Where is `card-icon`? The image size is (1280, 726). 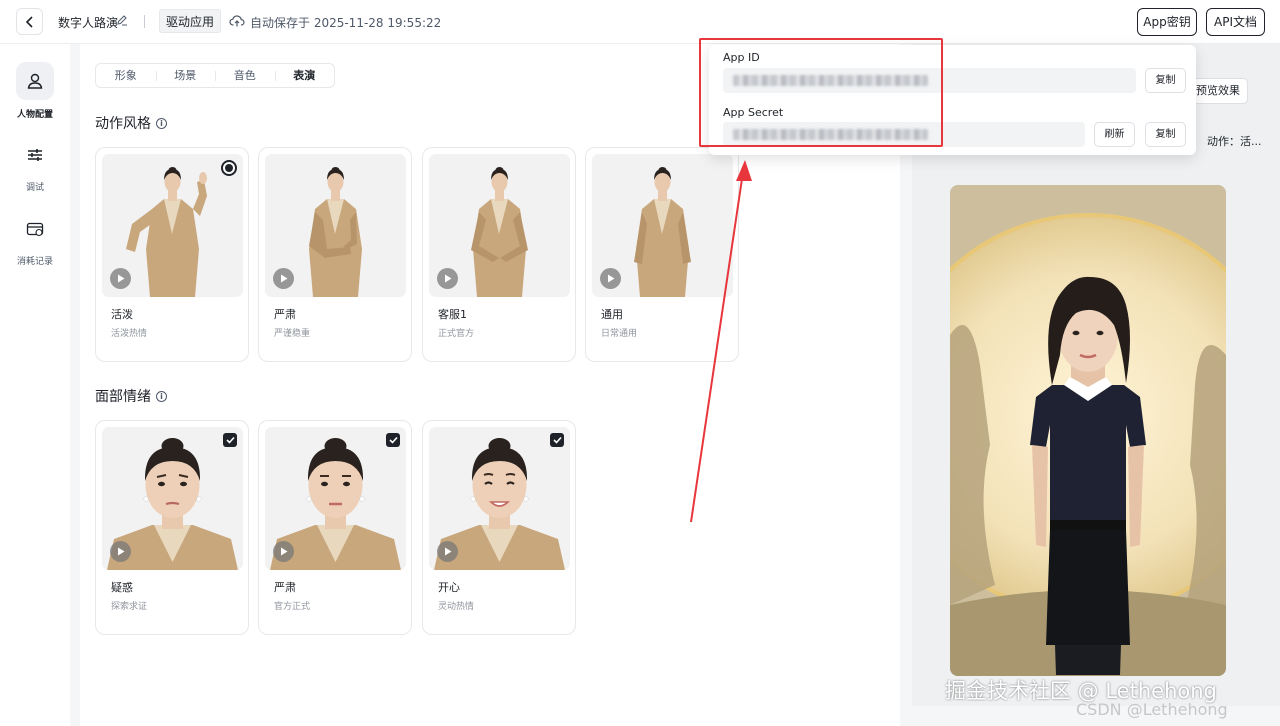 card-icon is located at coordinates (35, 229).